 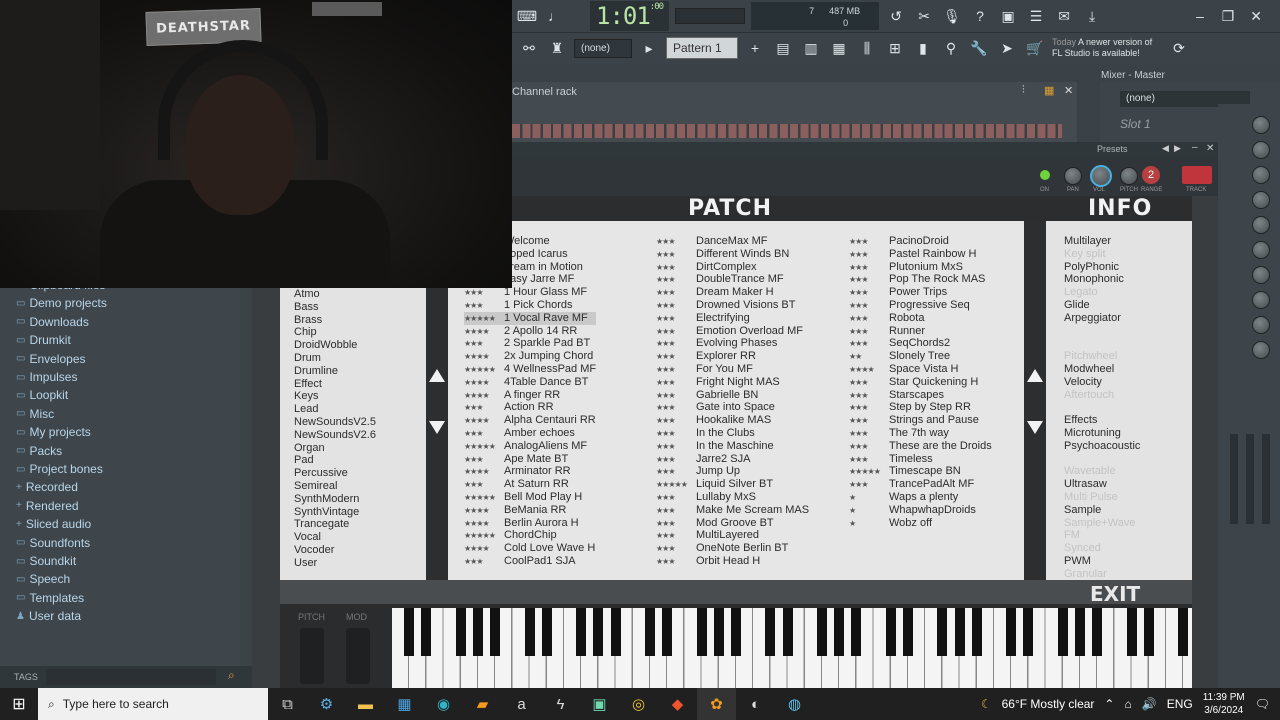 What do you see at coordinates (732, 471) in the screenshot?
I see `patch-item: ★★★ Jump Up` at bounding box center [732, 471].